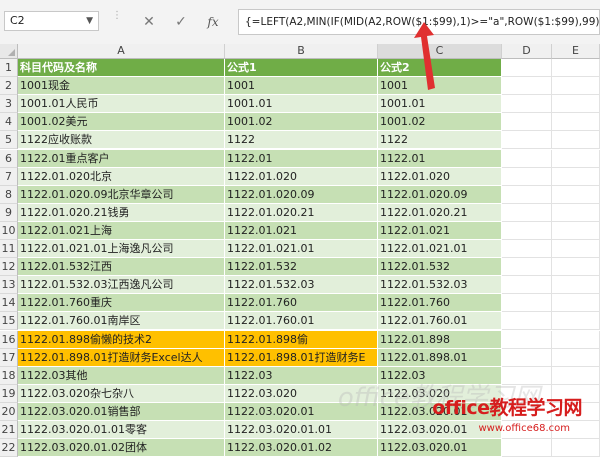 This screenshot has height=457, width=600. Describe the element at coordinates (527, 51) in the screenshot. I see `column-header-d: D` at that location.